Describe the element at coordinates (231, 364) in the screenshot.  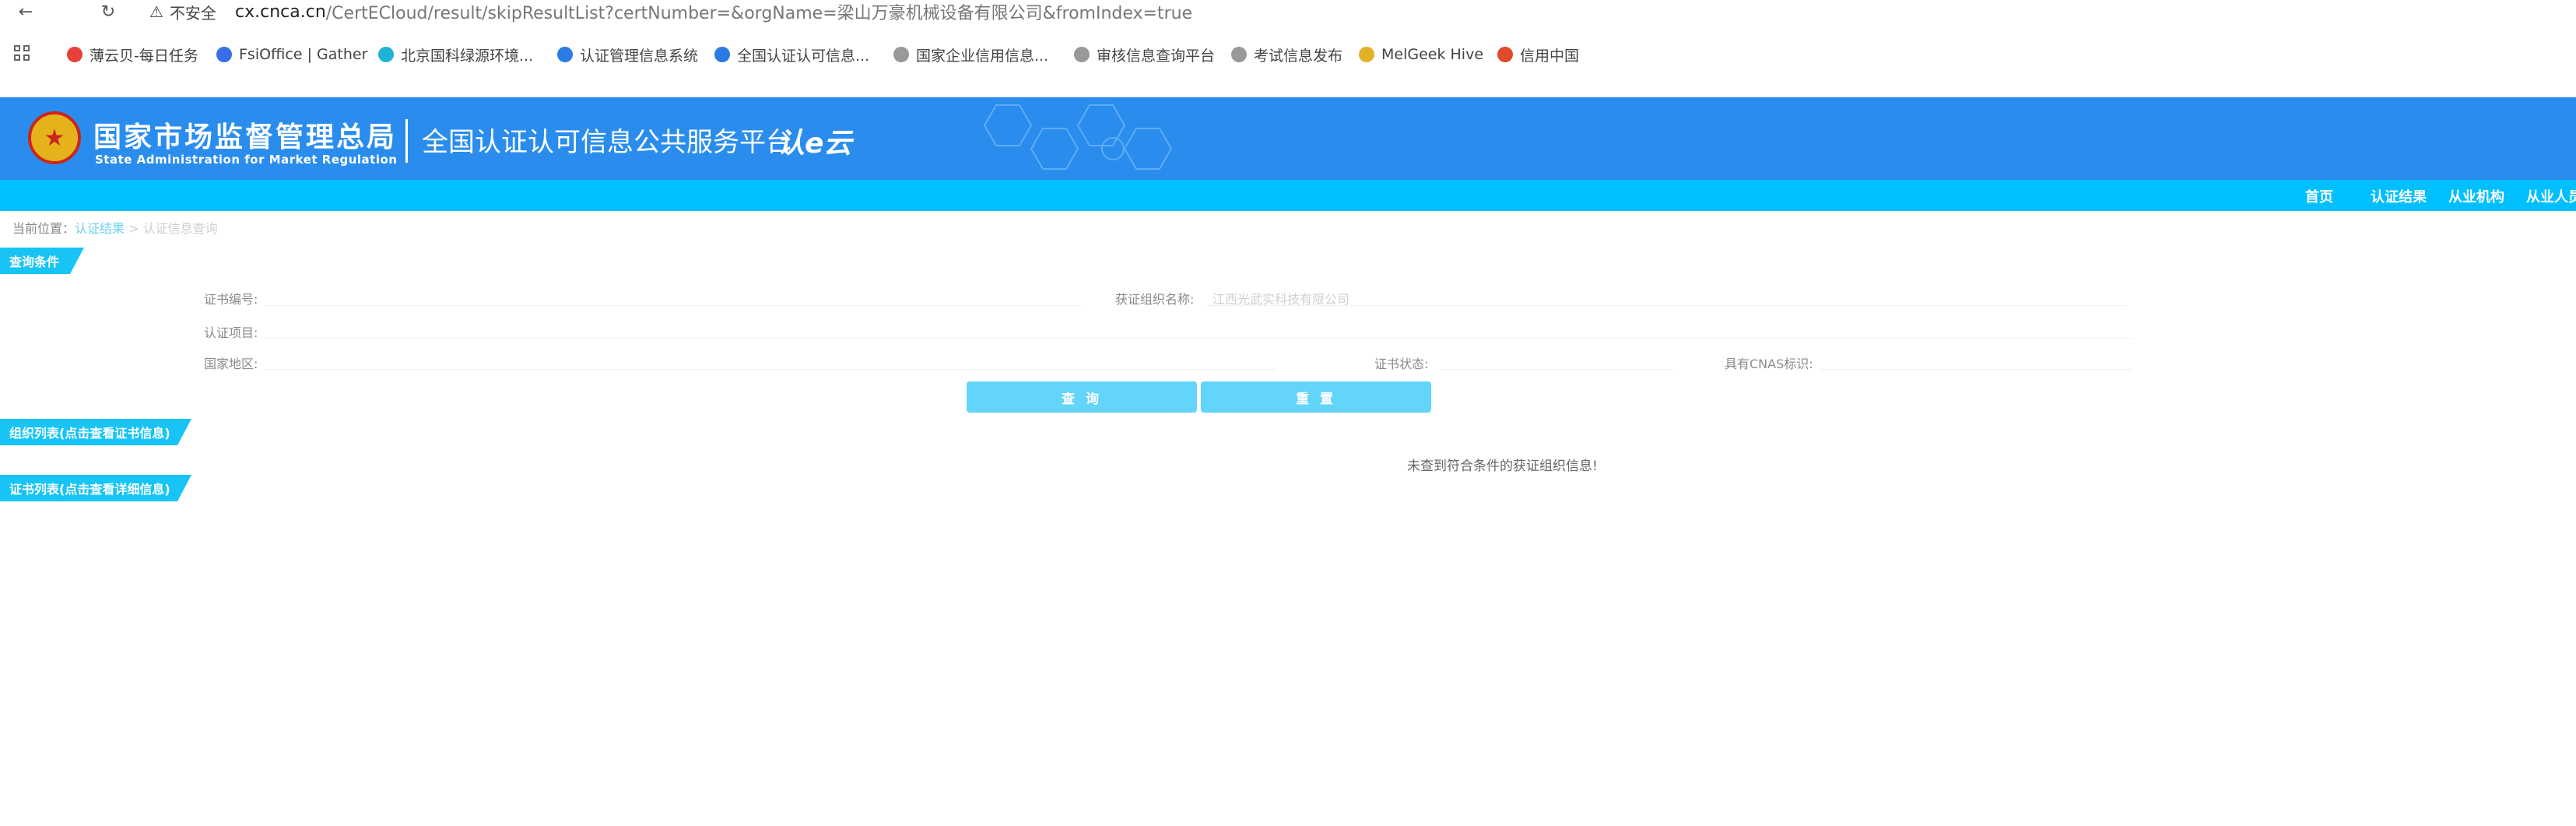
I see `region-label: 国家地区:` at that location.